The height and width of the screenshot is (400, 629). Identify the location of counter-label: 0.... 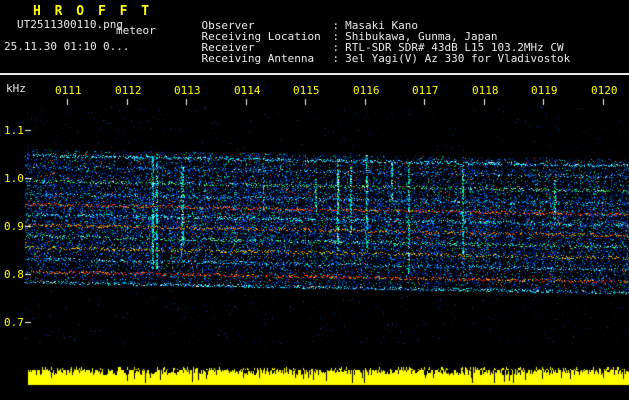
(116, 46).